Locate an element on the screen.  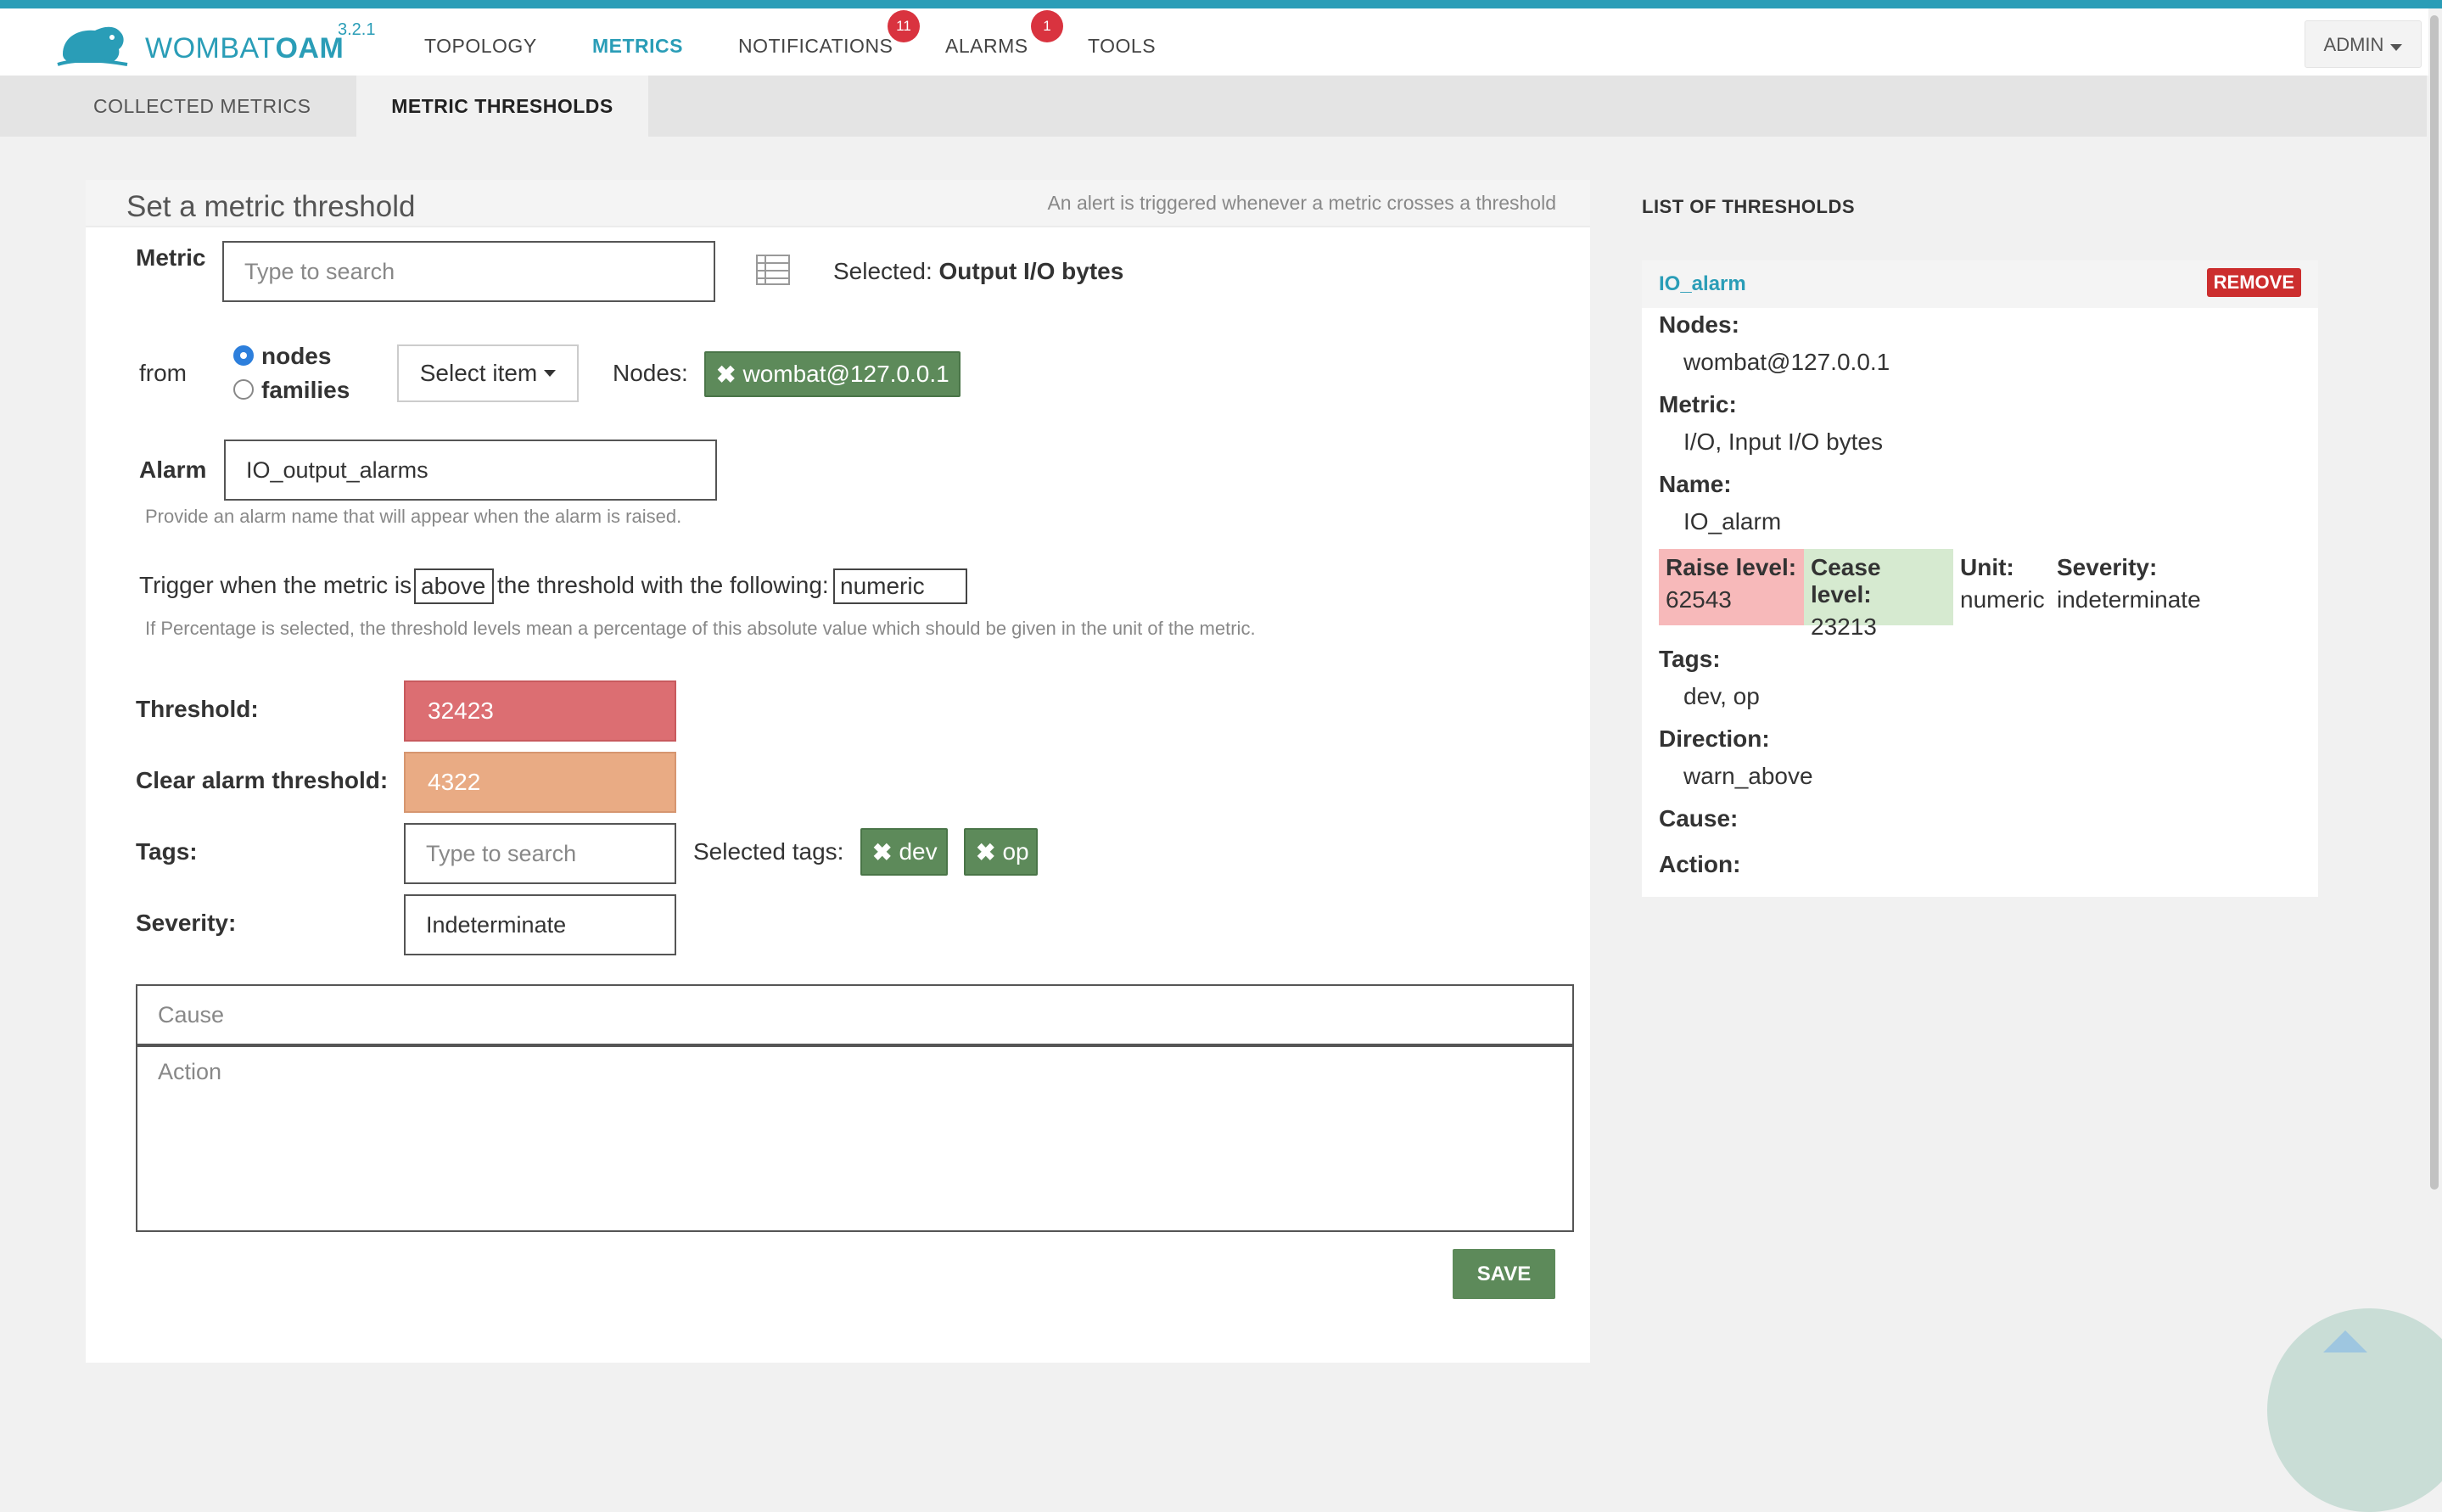
nav-notifications: NOTIFICATIONS is located at coordinates (816, 46).